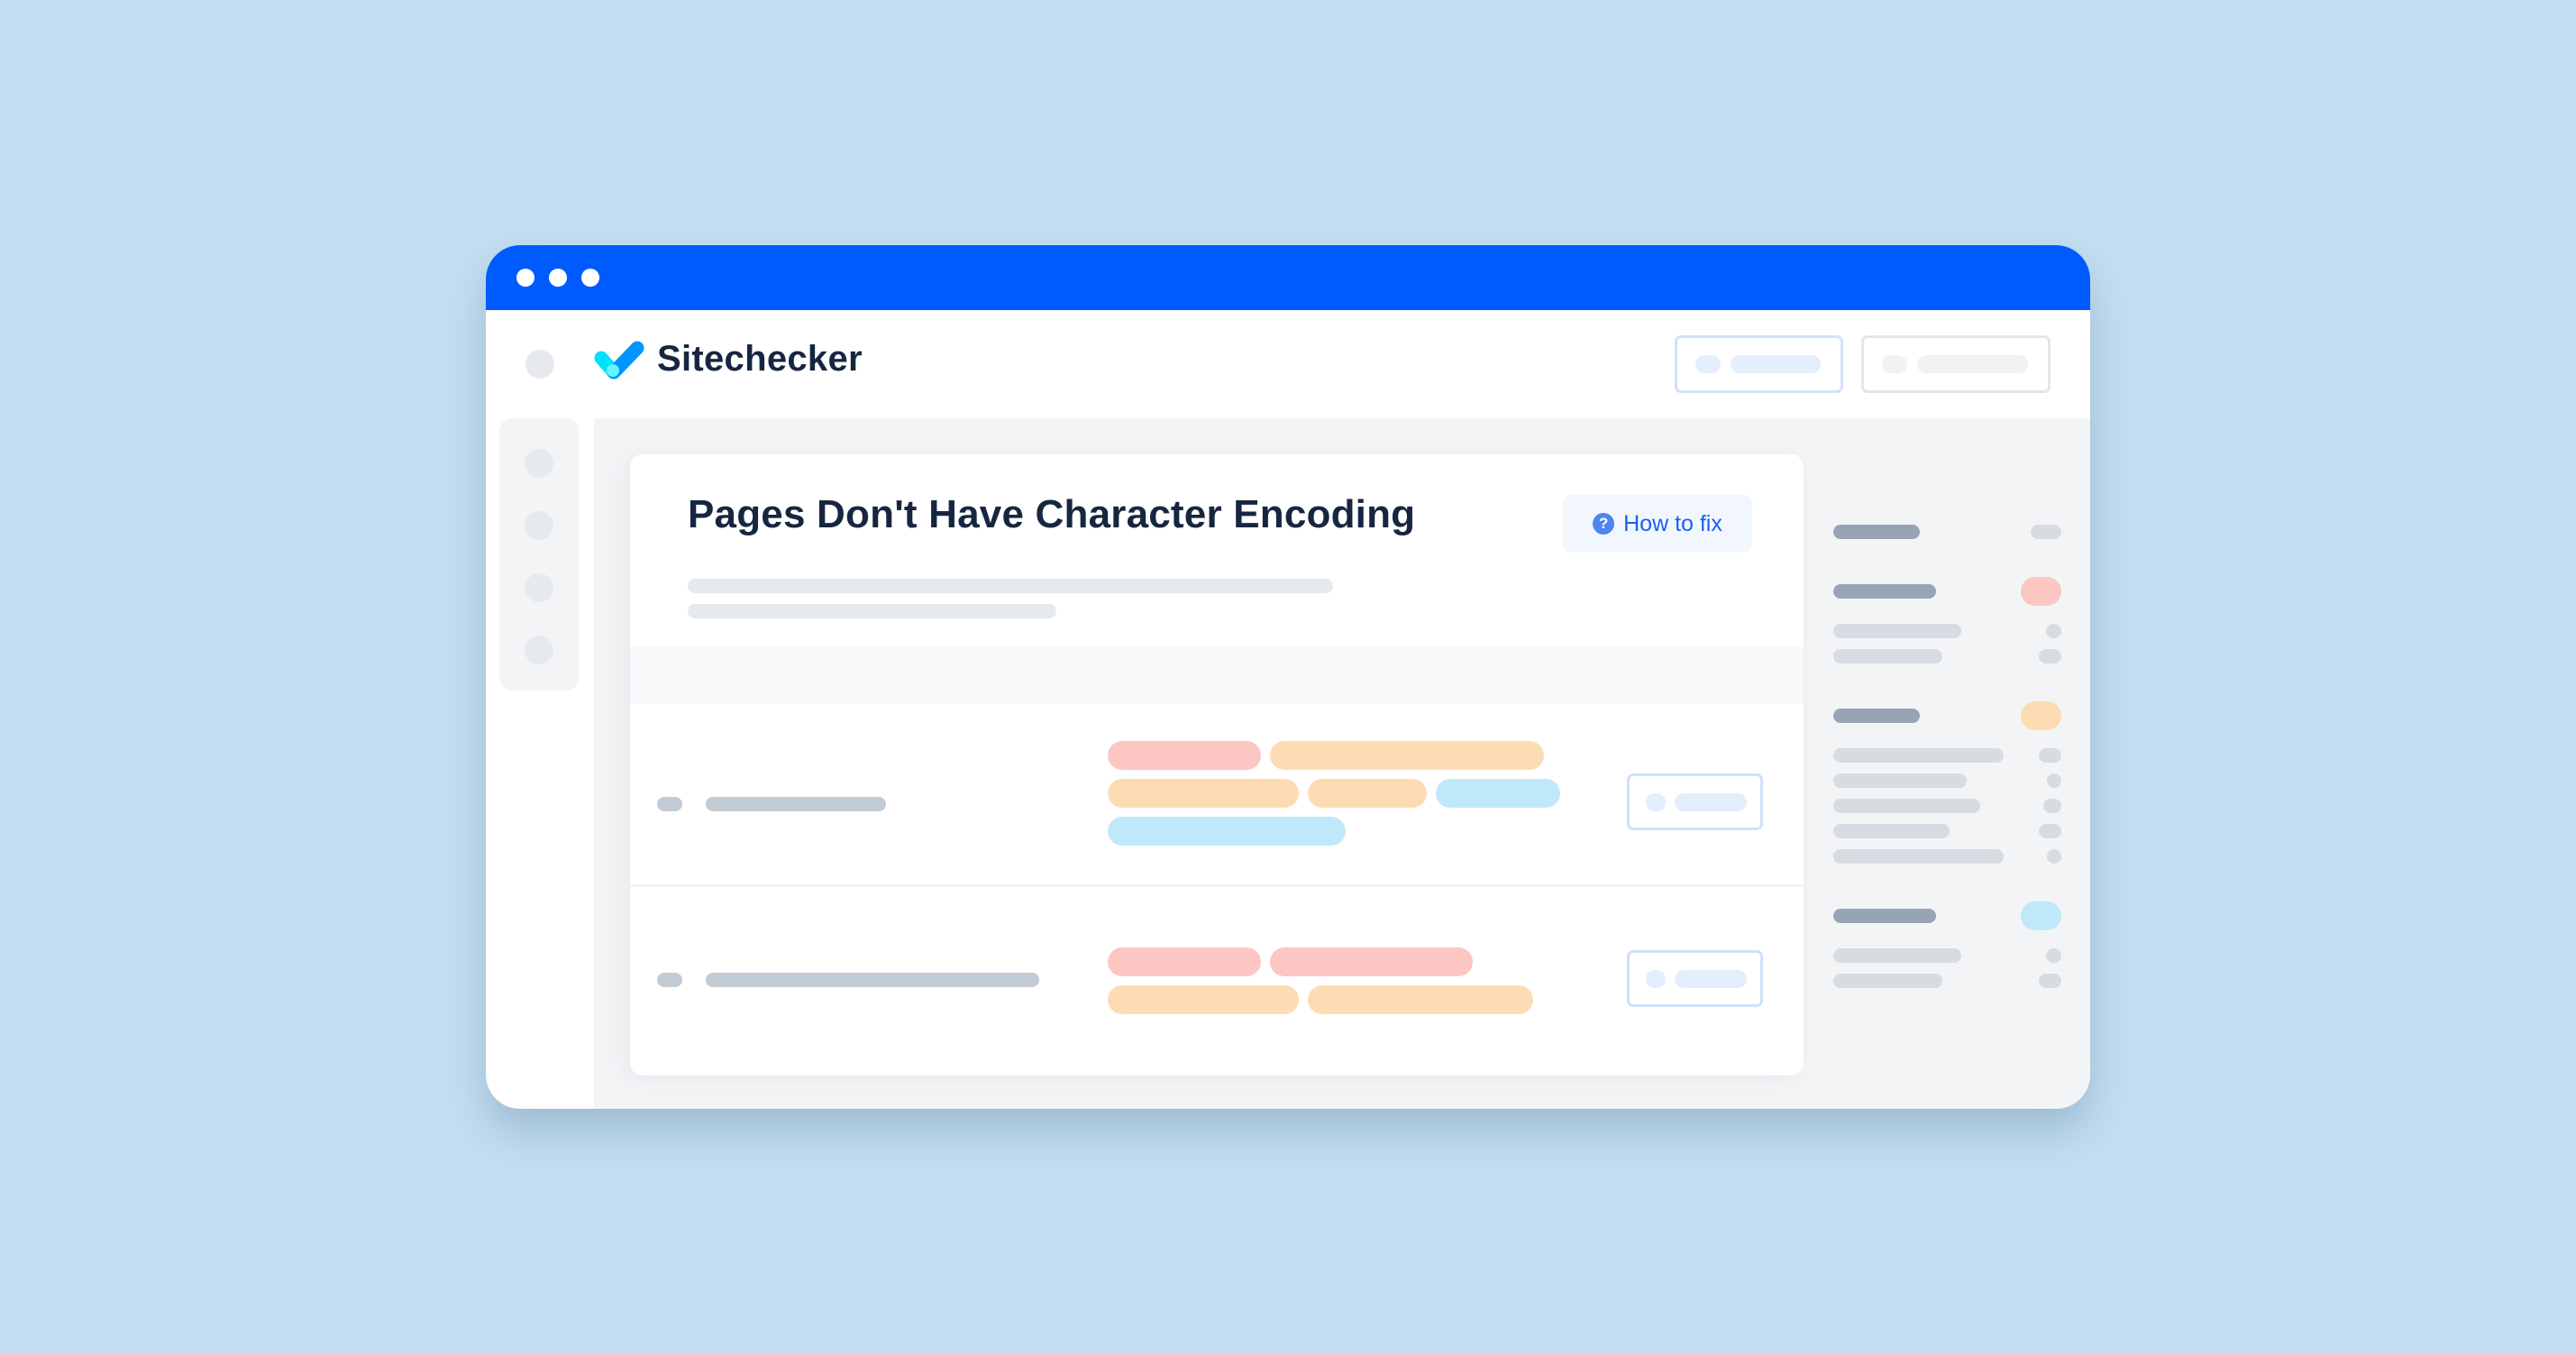 Image resolution: width=2576 pixels, height=1354 pixels. I want to click on primary-header-button, so click(1759, 364).